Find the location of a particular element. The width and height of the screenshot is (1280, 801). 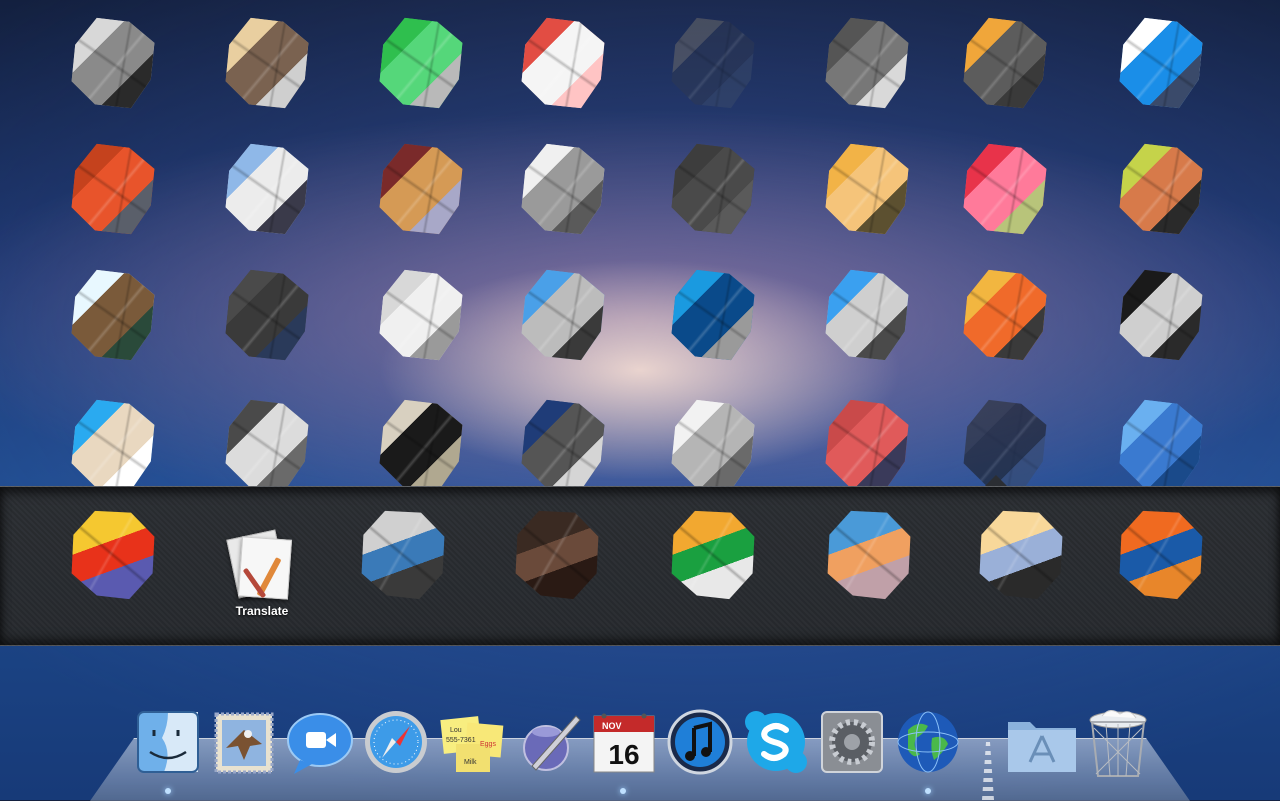

app-8-icon is located at coordinates (1161, 63).